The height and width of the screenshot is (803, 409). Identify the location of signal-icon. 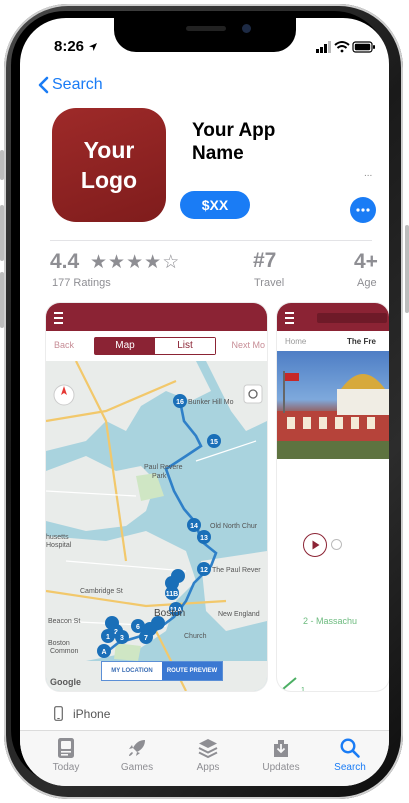
(323, 47).